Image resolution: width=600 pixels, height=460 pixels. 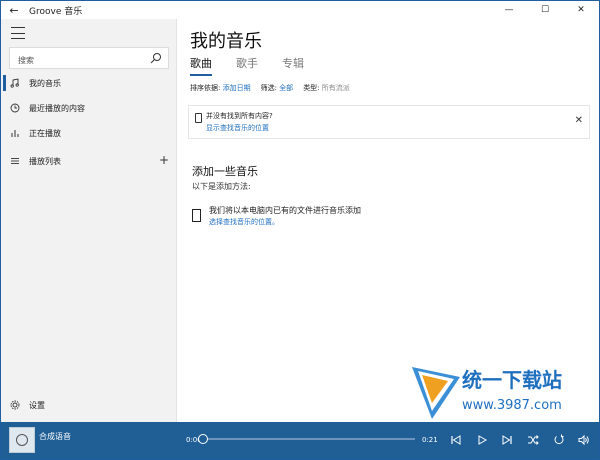 I want to click on next-icon, so click(x=507, y=440).